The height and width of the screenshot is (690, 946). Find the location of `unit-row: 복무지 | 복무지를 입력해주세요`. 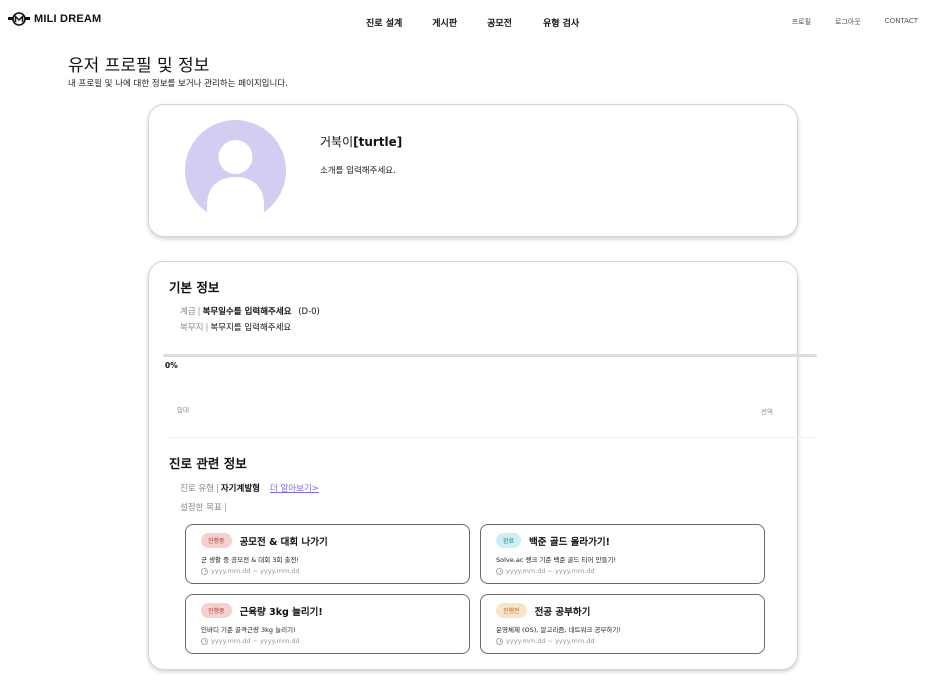

unit-row: 복무지 | 복무지를 입력해주세요 is located at coordinates (235, 327).